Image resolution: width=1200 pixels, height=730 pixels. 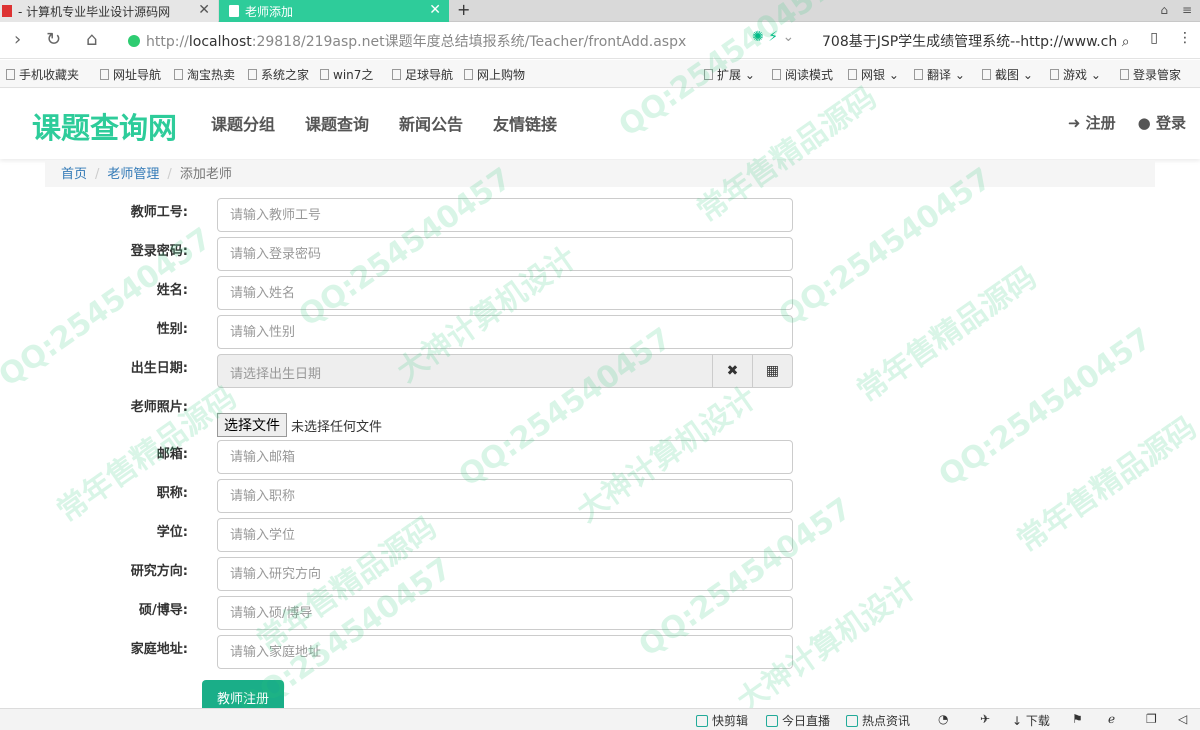 I want to click on reader-icon, so click(x=776, y=74).